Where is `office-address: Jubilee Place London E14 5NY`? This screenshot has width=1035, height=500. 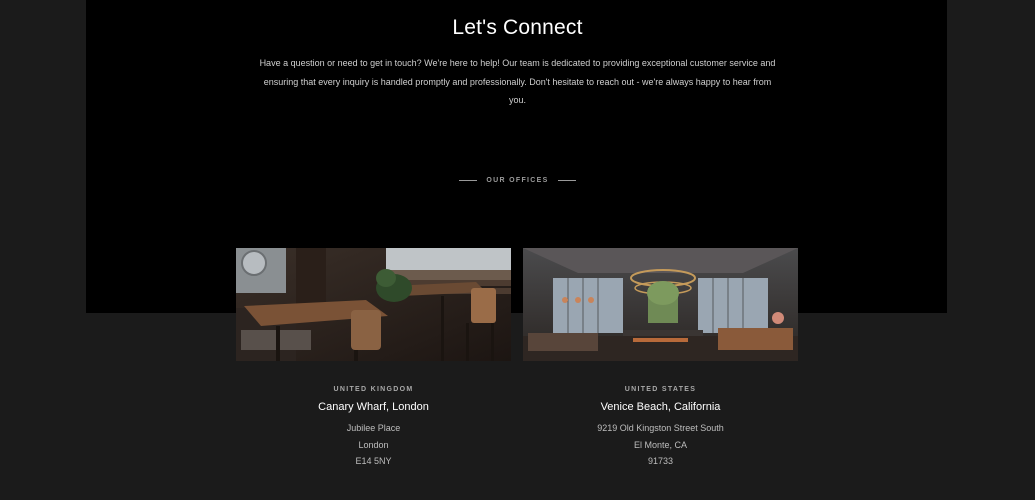
office-address: Jubilee Place London E14 5NY is located at coordinates (373, 445).